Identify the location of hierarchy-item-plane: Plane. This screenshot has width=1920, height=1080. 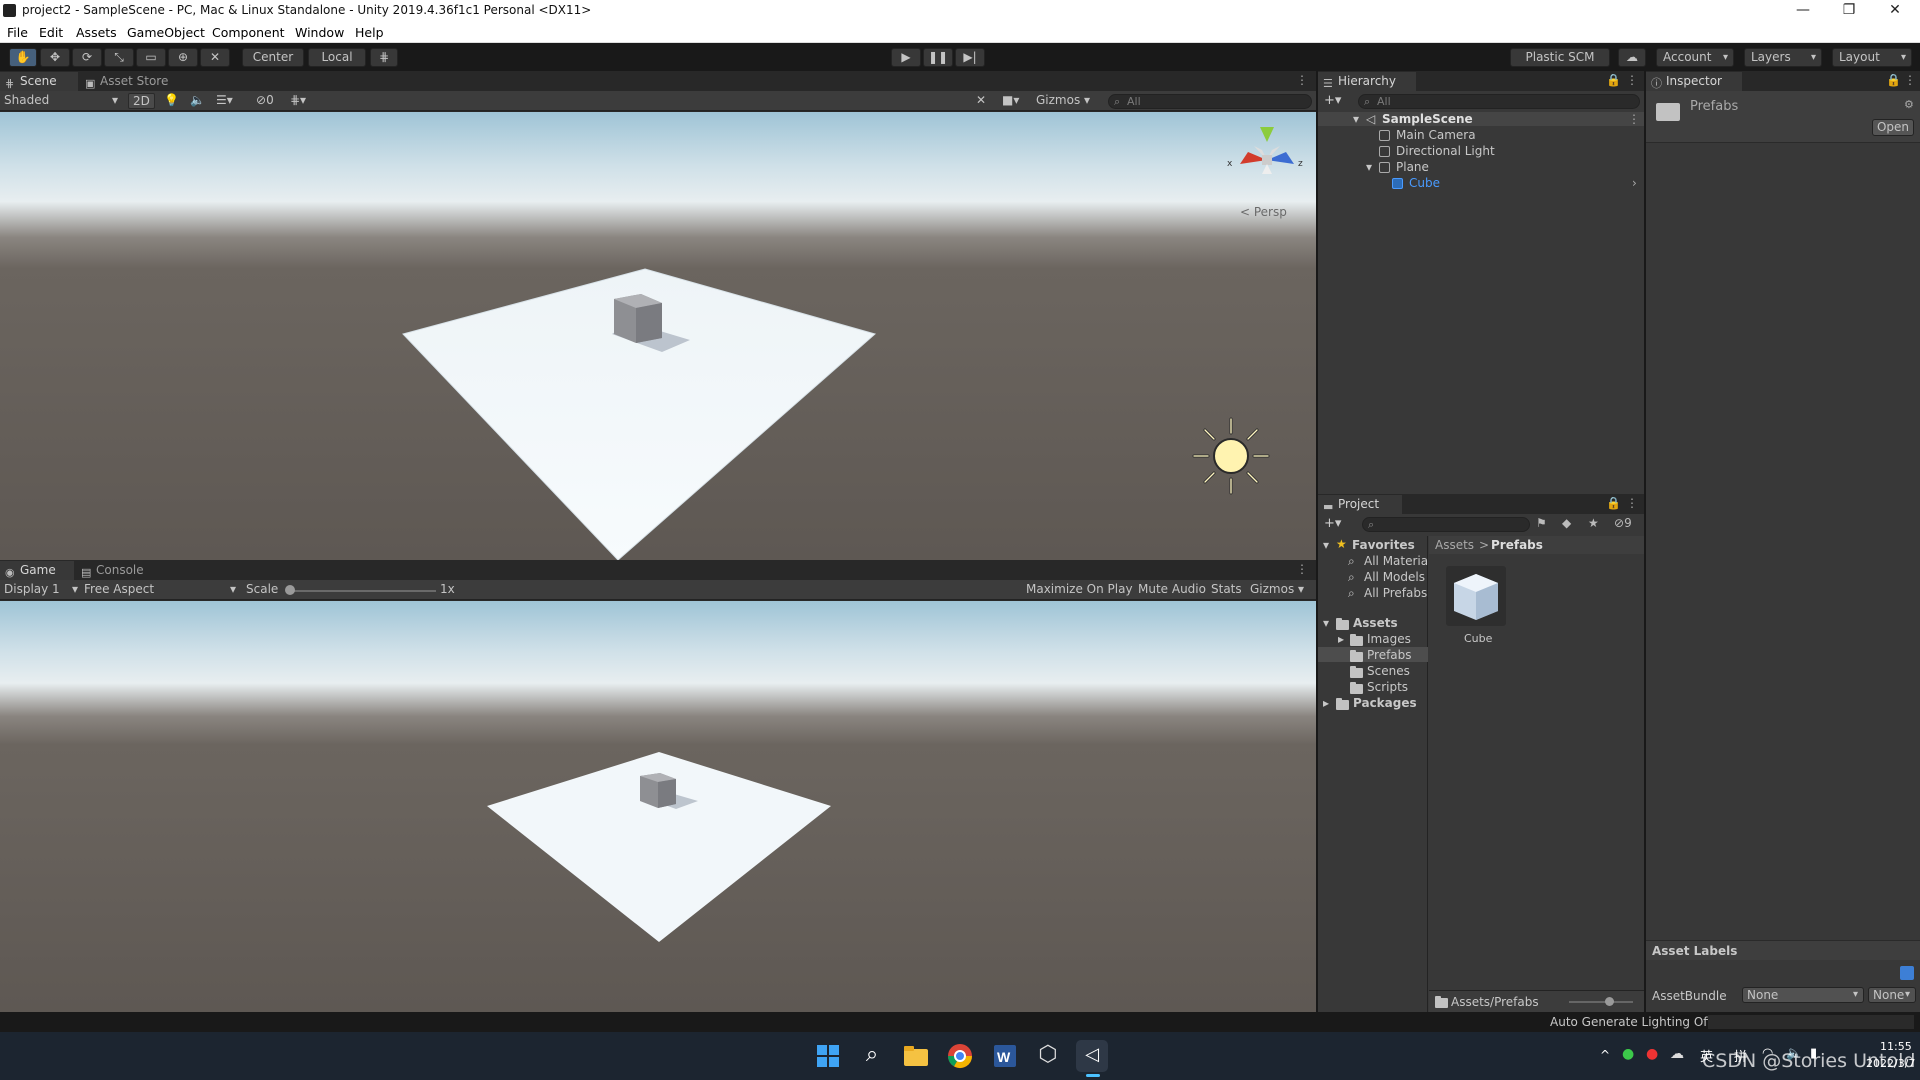
(1412, 167).